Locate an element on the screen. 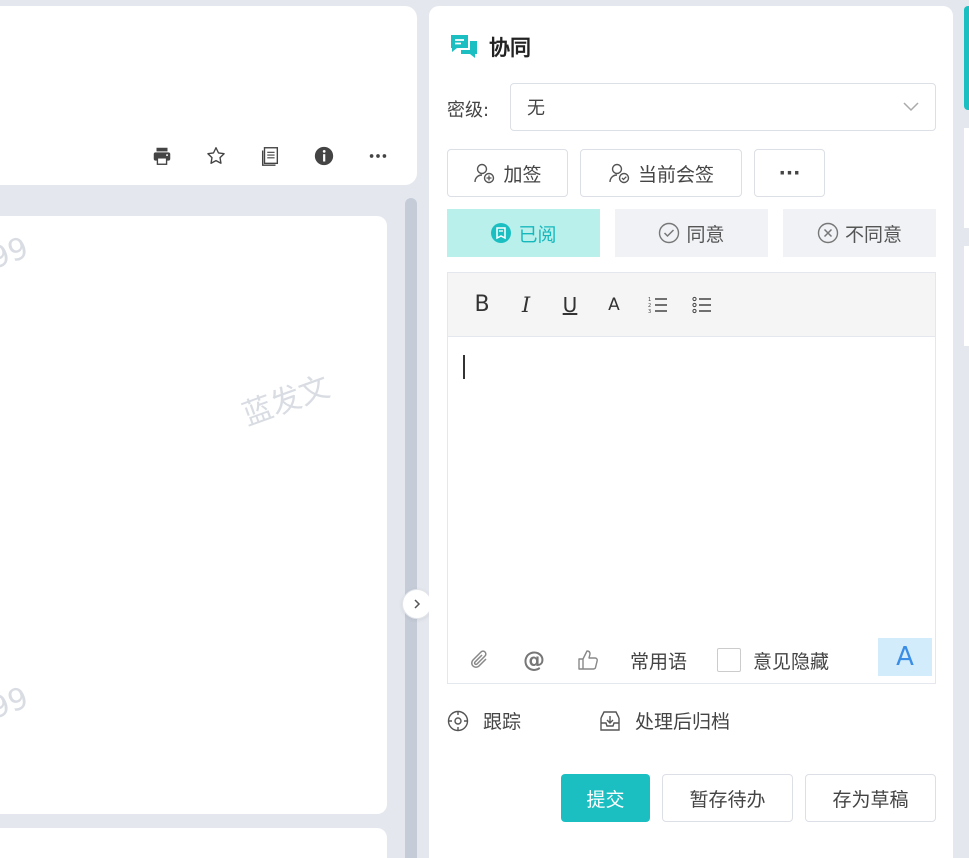 The height and width of the screenshot is (858, 969). svg-text: 3 is located at coordinates (649, 311).